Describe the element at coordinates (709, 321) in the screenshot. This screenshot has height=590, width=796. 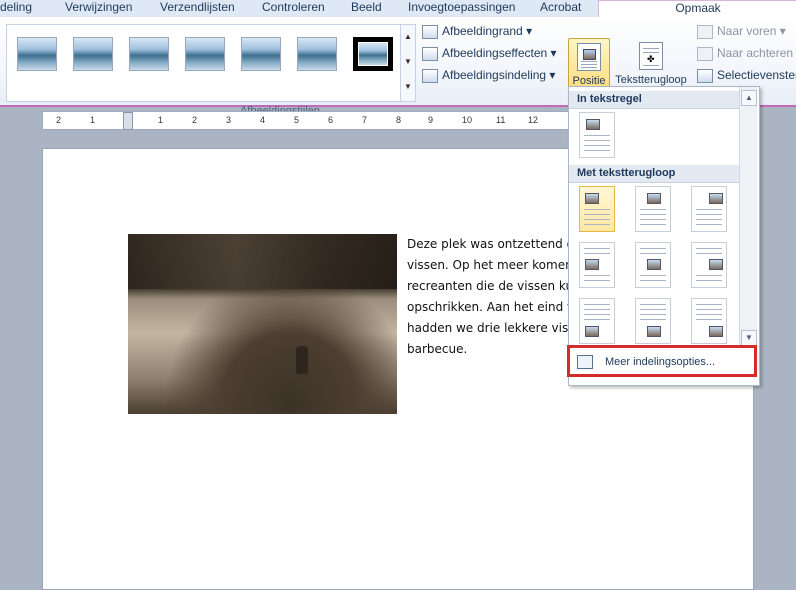
I see `position-option-bottom-right` at that location.